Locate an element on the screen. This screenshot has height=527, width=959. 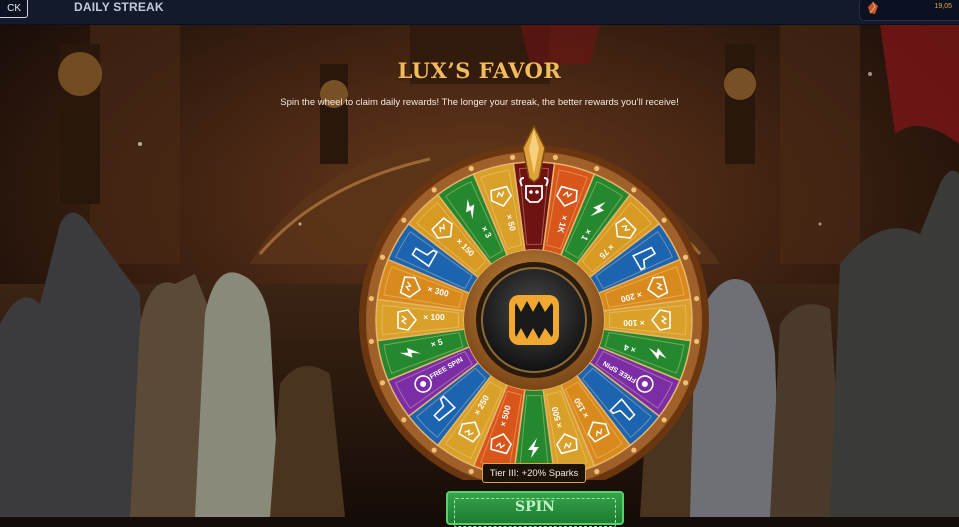
currency-value: 19,05 is located at coordinates (943, 6).